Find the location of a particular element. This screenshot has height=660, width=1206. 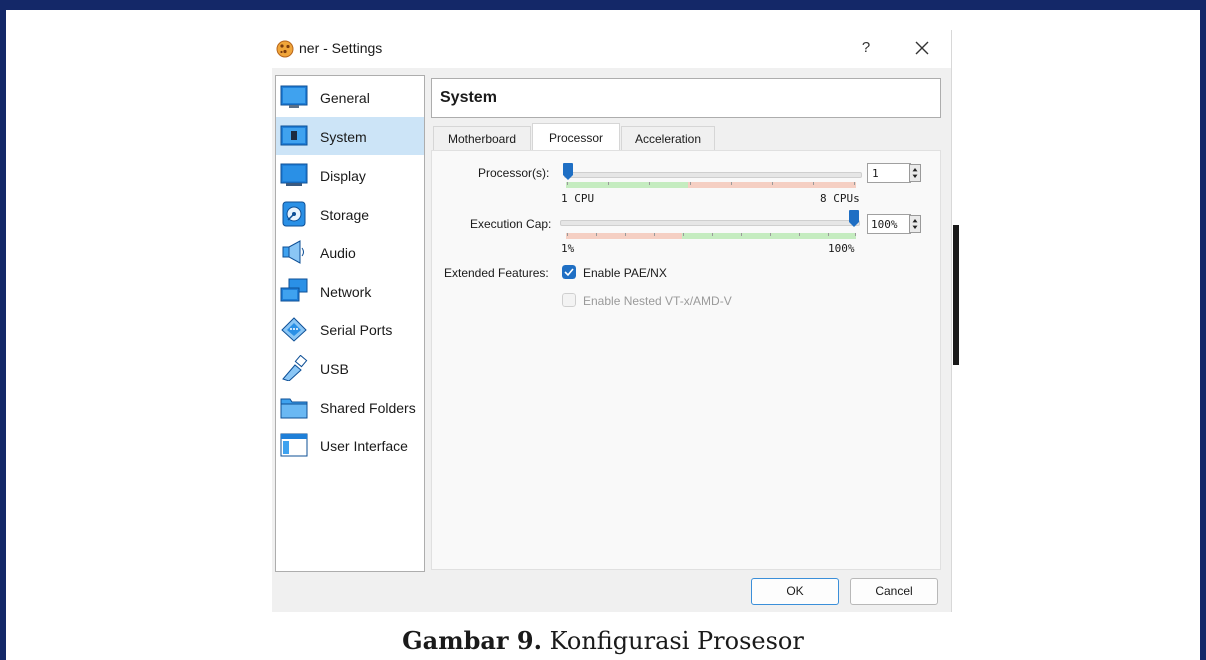

processors-min-label: 1 CPU is located at coordinates (578, 198).